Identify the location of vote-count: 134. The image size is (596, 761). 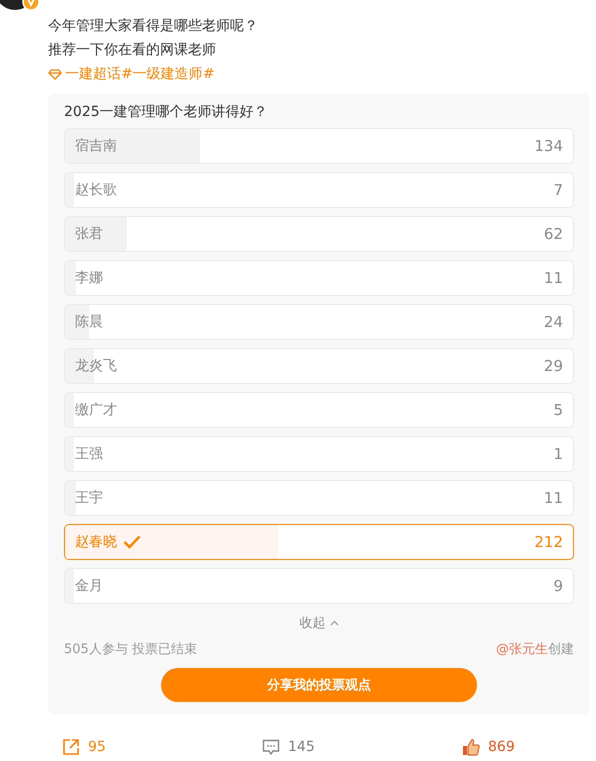
(548, 146).